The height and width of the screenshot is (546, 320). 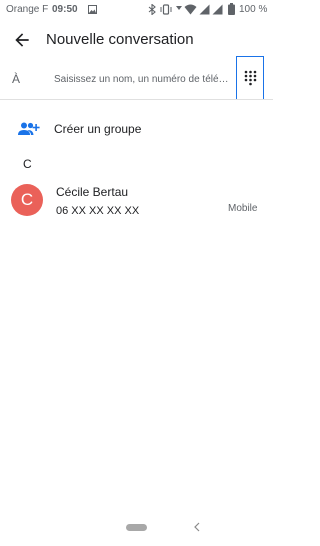 I want to click on to-label: À, so click(x=16, y=79).